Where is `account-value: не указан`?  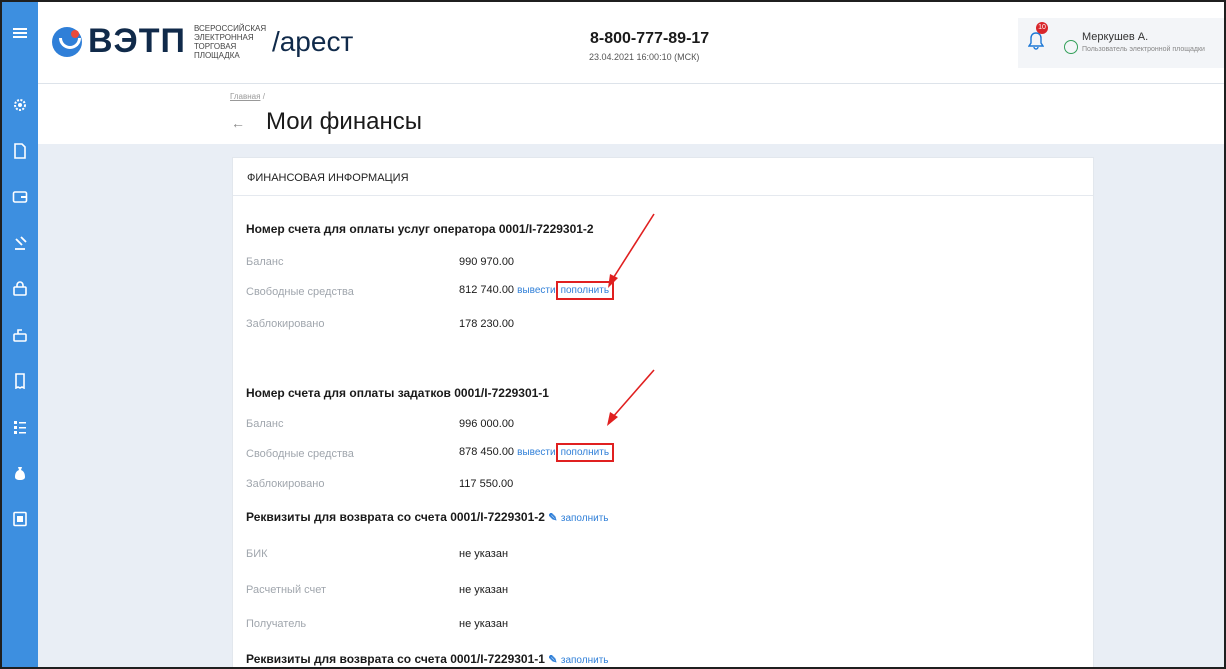
account-value: не указан is located at coordinates (484, 590).